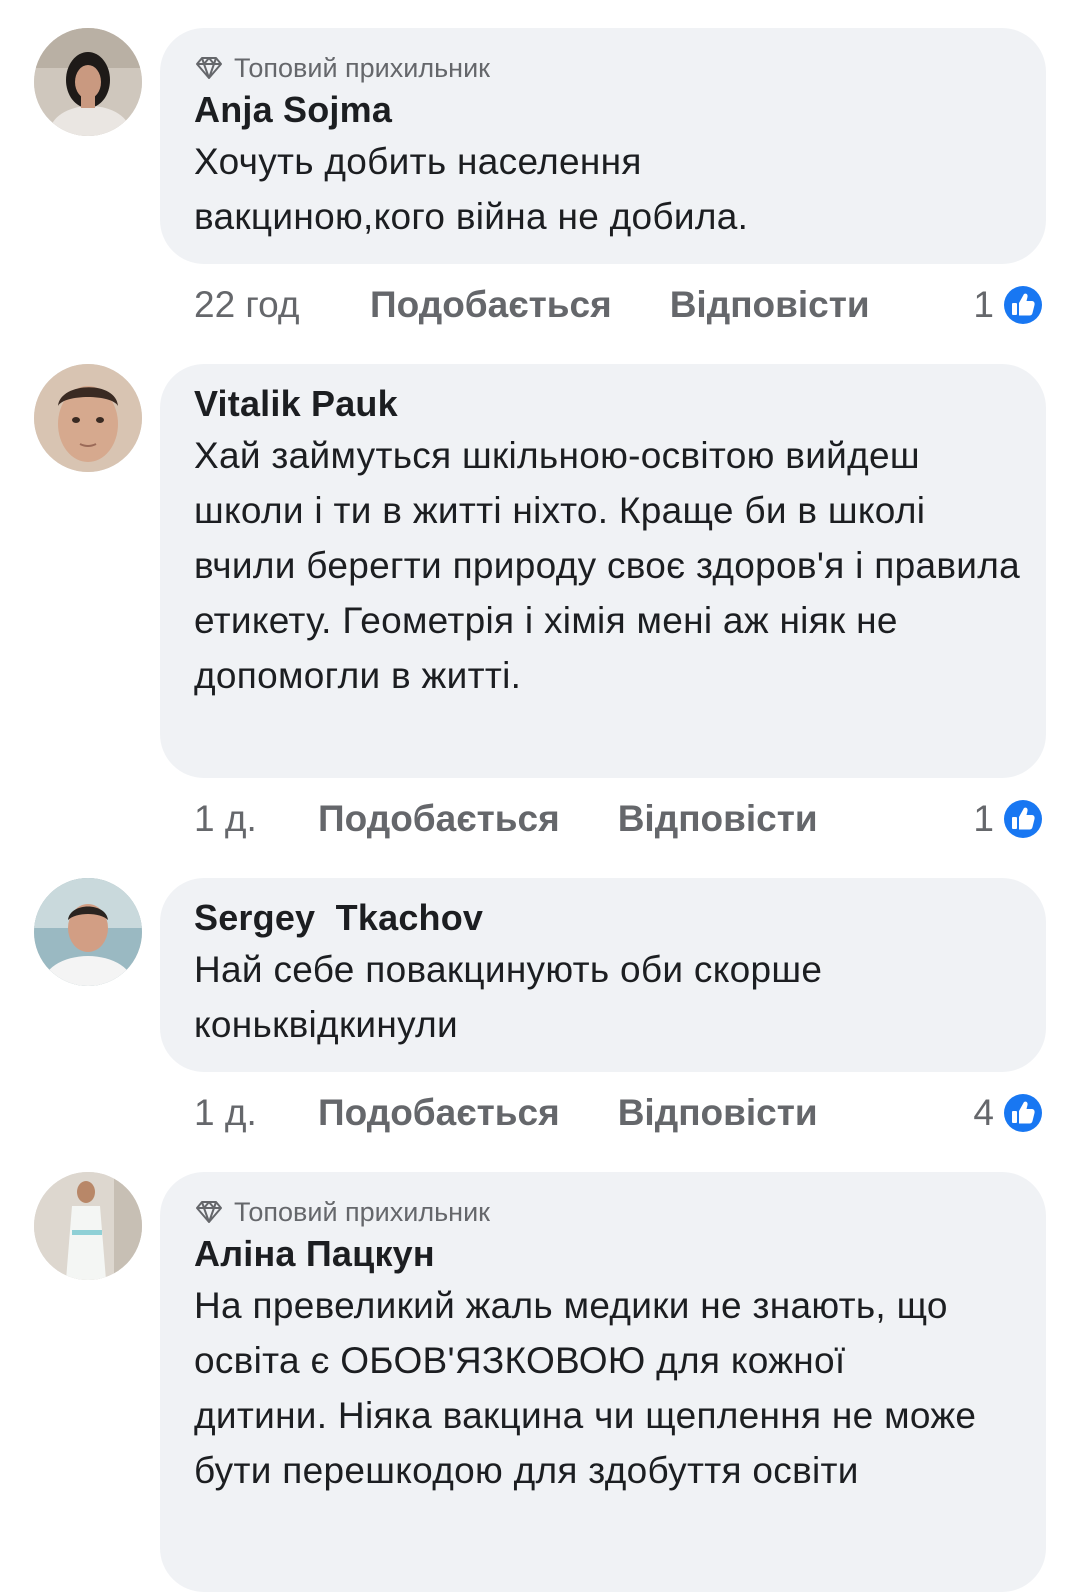 The height and width of the screenshot is (1592, 1080). Describe the element at coordinates (608, 918) in the screenshot. I see `comment-author: Sergey Tkachov` at that location.